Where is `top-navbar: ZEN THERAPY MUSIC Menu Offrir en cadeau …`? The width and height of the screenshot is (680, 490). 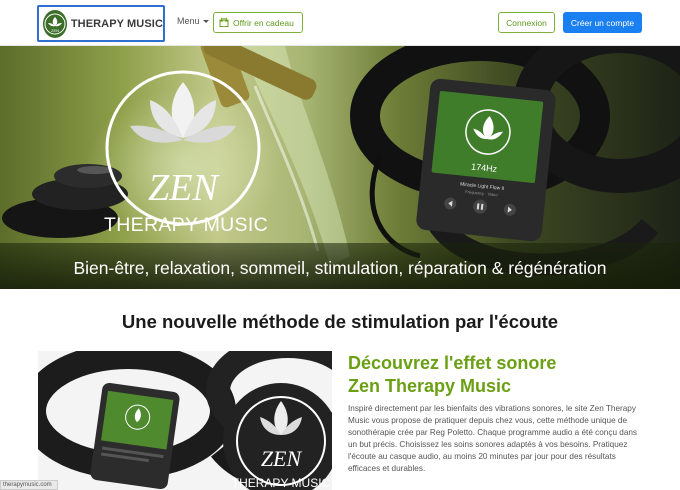
top-navbar: ZEN THERAPY MUSIC Menu Offrir en cadeau … is located at coordinates (340, 23).